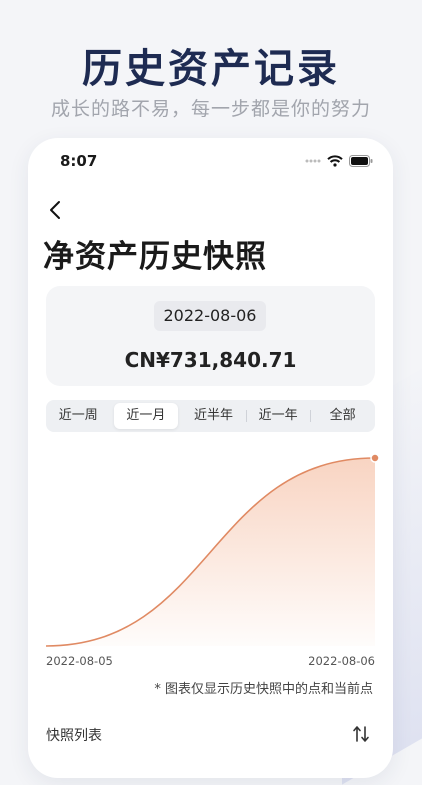  Describe the element at coordinates (146, 416) in the screenshot. I see `tab-month: 近一月` at that location.